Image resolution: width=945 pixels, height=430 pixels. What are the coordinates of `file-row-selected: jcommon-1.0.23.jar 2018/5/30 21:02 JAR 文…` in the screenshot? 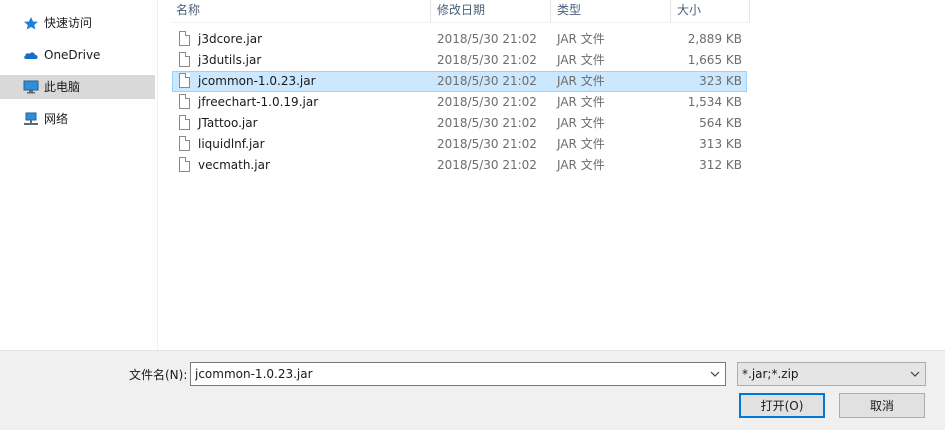 It's located at (459, 81).